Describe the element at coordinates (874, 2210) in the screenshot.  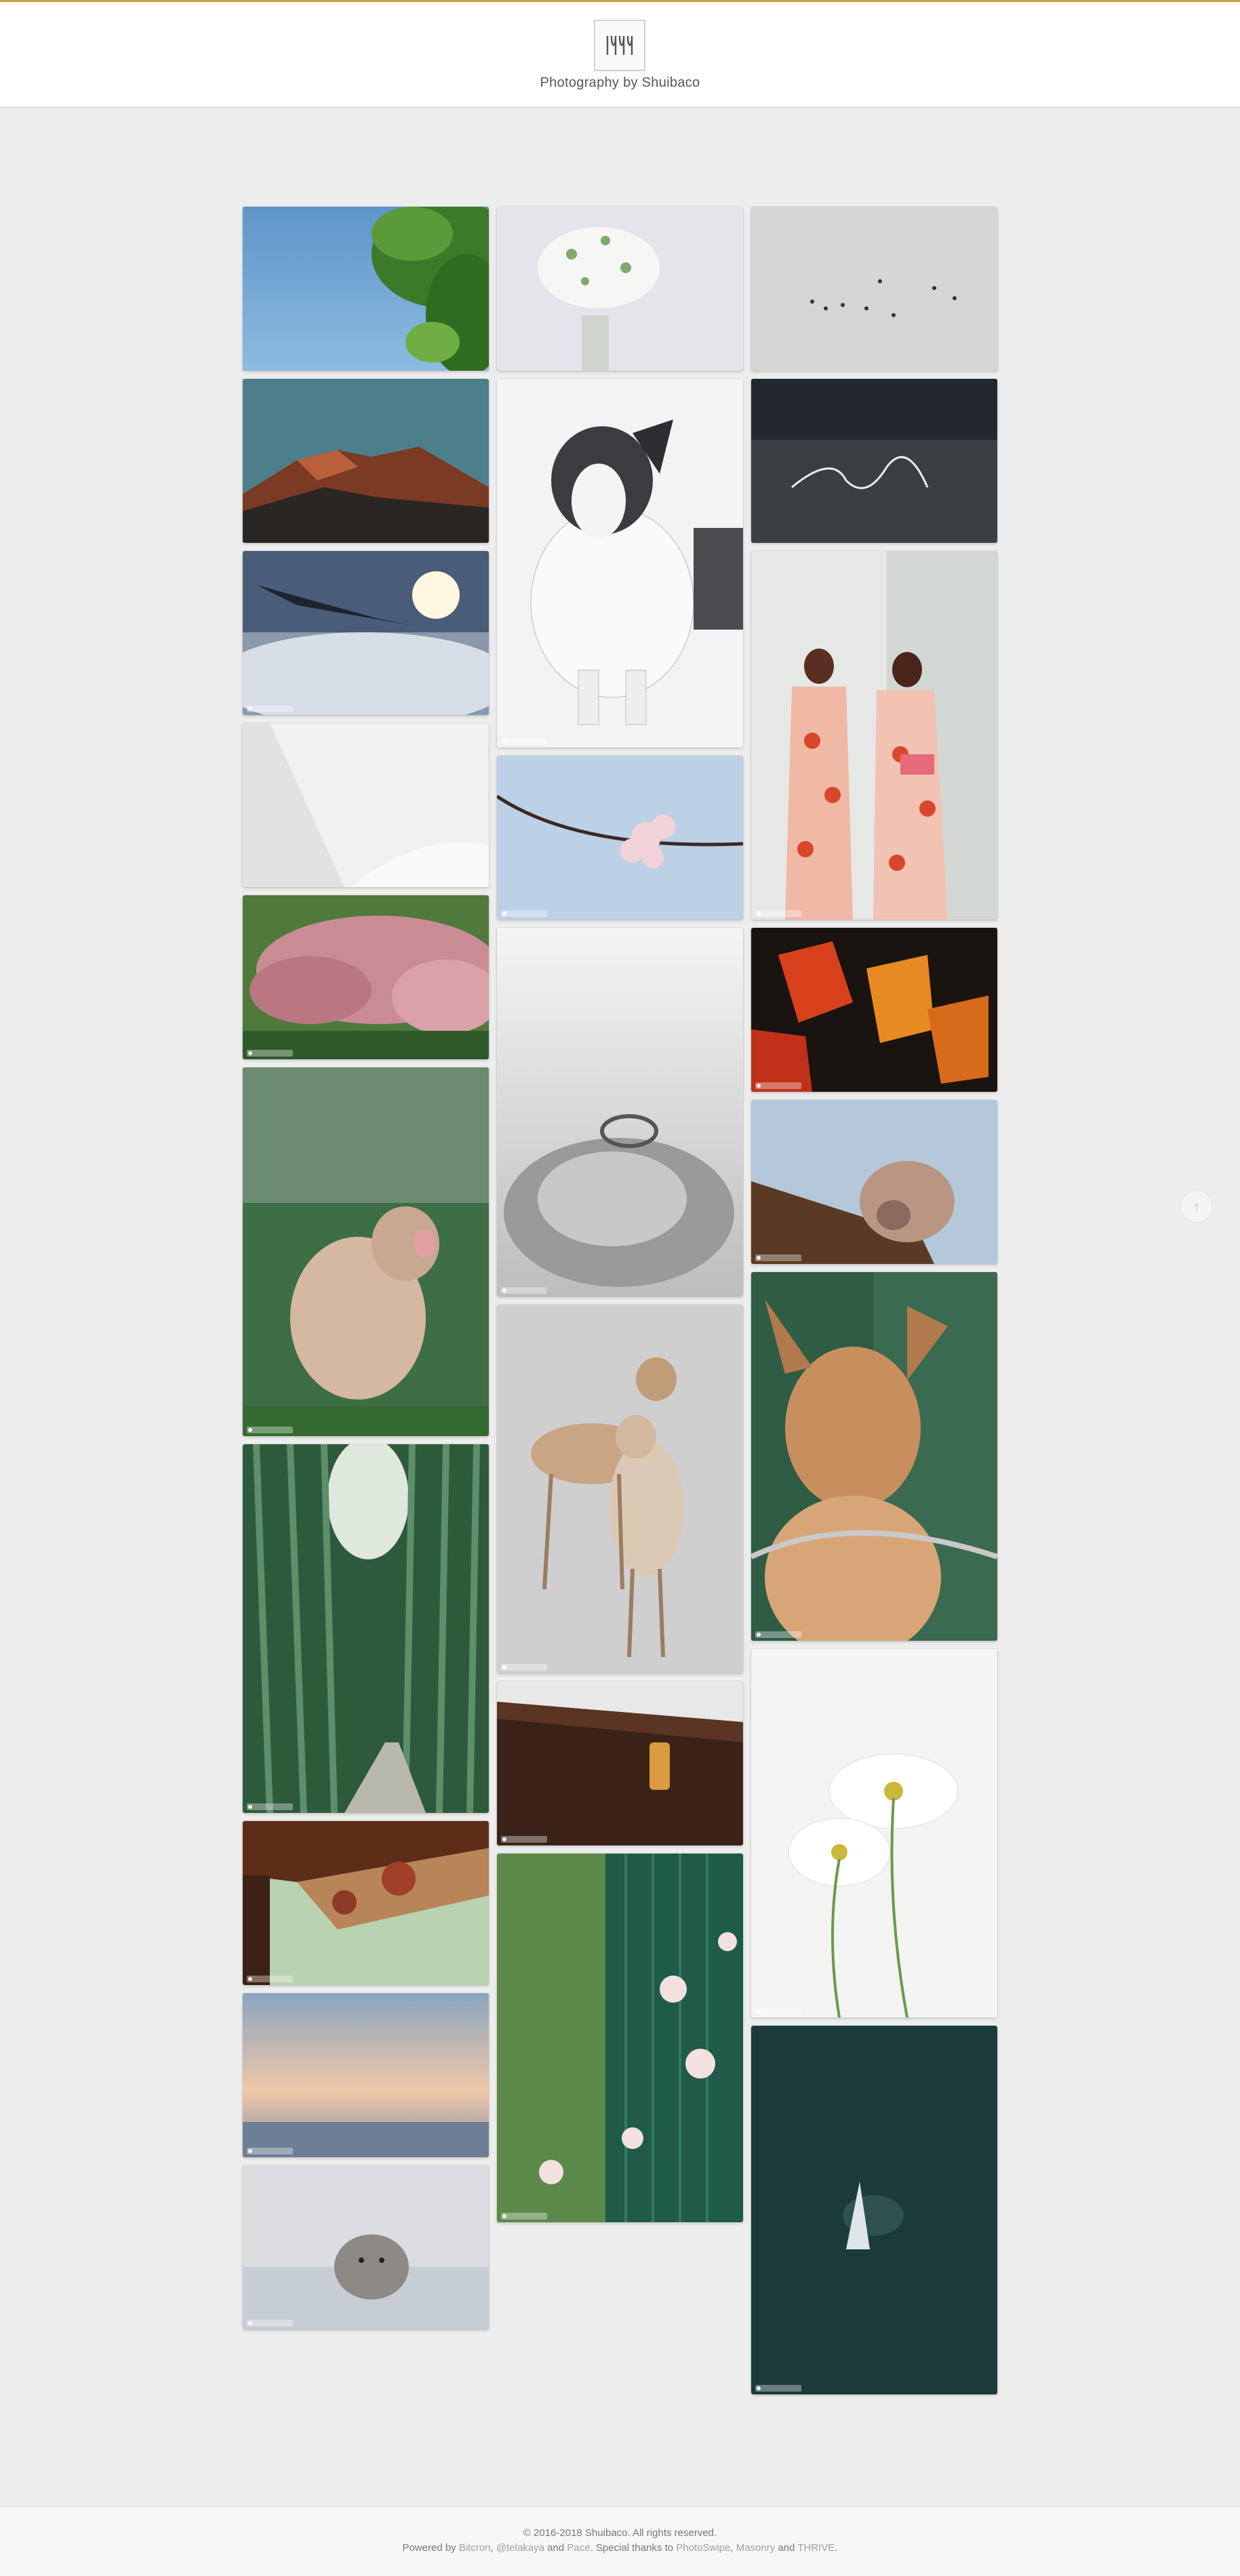
I see `photo-whale` at that location.